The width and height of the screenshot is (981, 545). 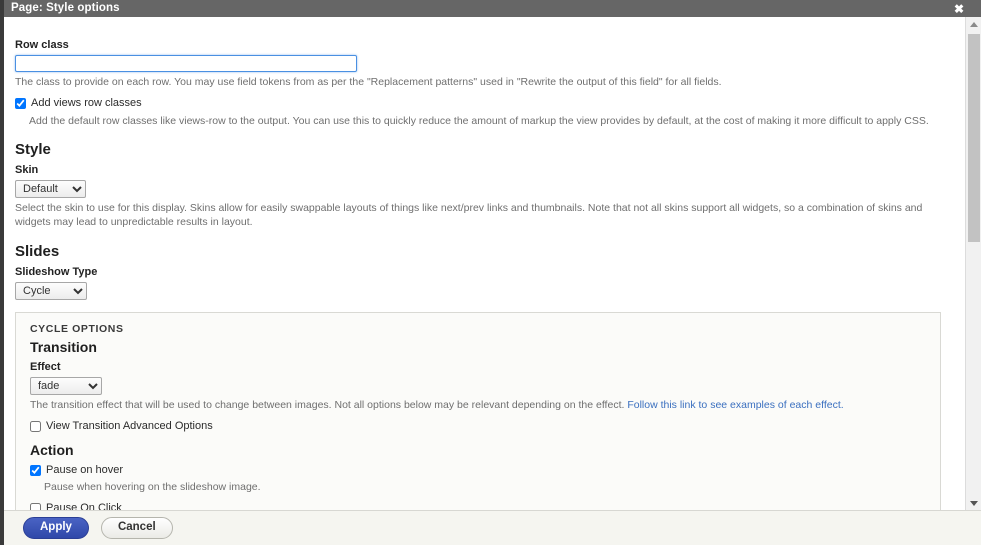 I want to click on transition-advanced-checkbox, so click(x=35, y=427).